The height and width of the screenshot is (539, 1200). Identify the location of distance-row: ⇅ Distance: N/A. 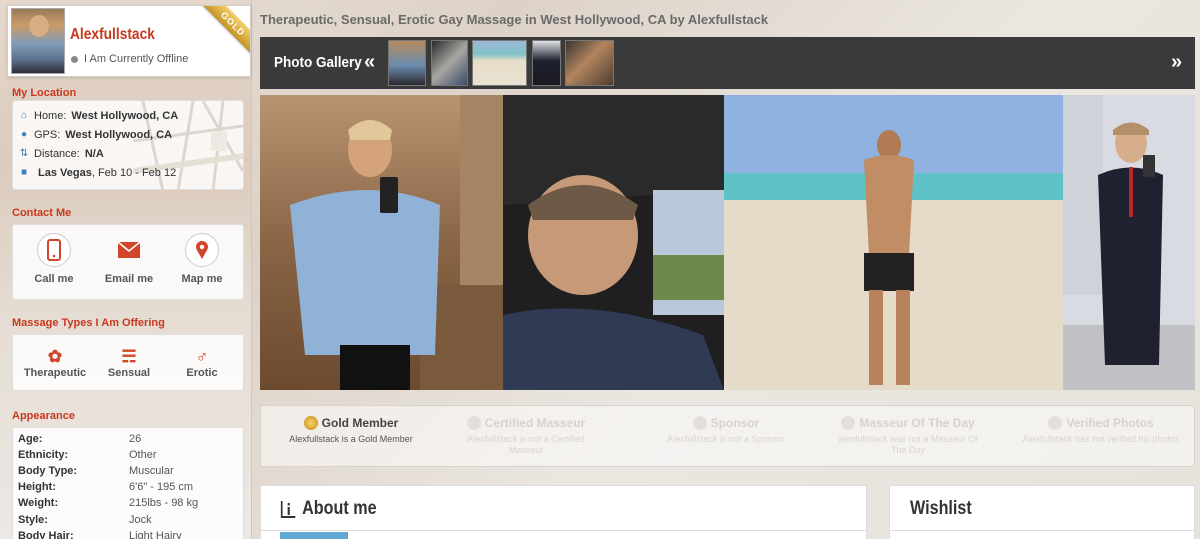
(61, 154).